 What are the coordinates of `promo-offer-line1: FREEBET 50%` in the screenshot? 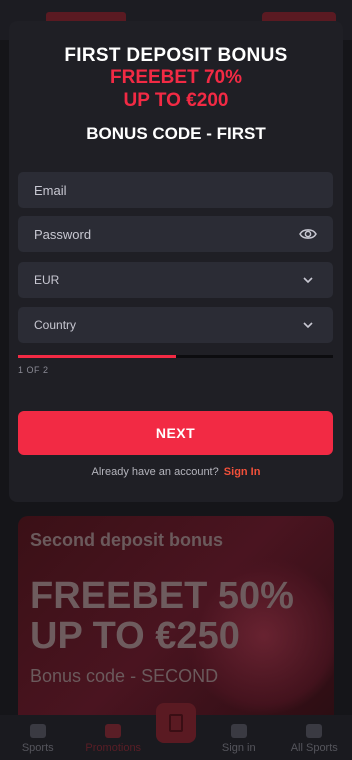 It's located at (162, 596).